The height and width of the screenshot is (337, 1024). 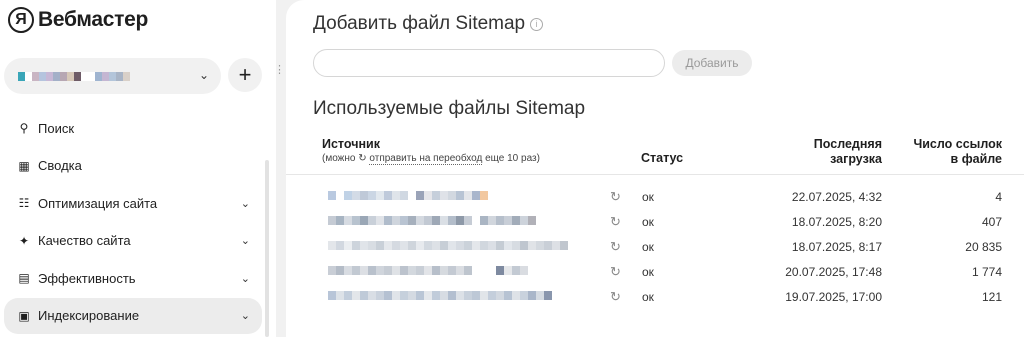 I want to click on used-sitemaps-title: Используемые файлы Sitemap, so click(x=449, y=108).